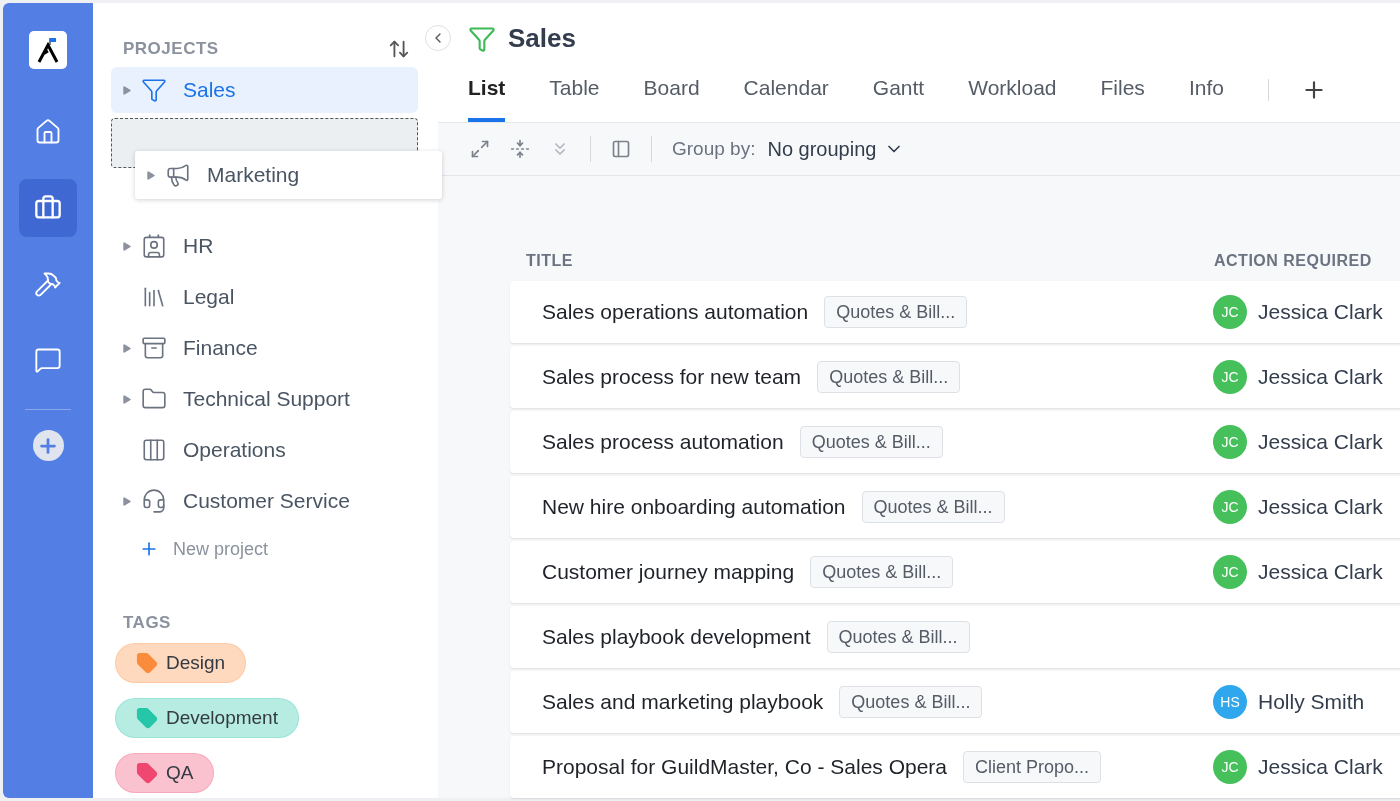 The height and width of the screenshot is (801, 1400). What do you see at coordinates (181, 663) in the screenshot?
I see `tag-pill: Design` at bounding box center [181, 663].